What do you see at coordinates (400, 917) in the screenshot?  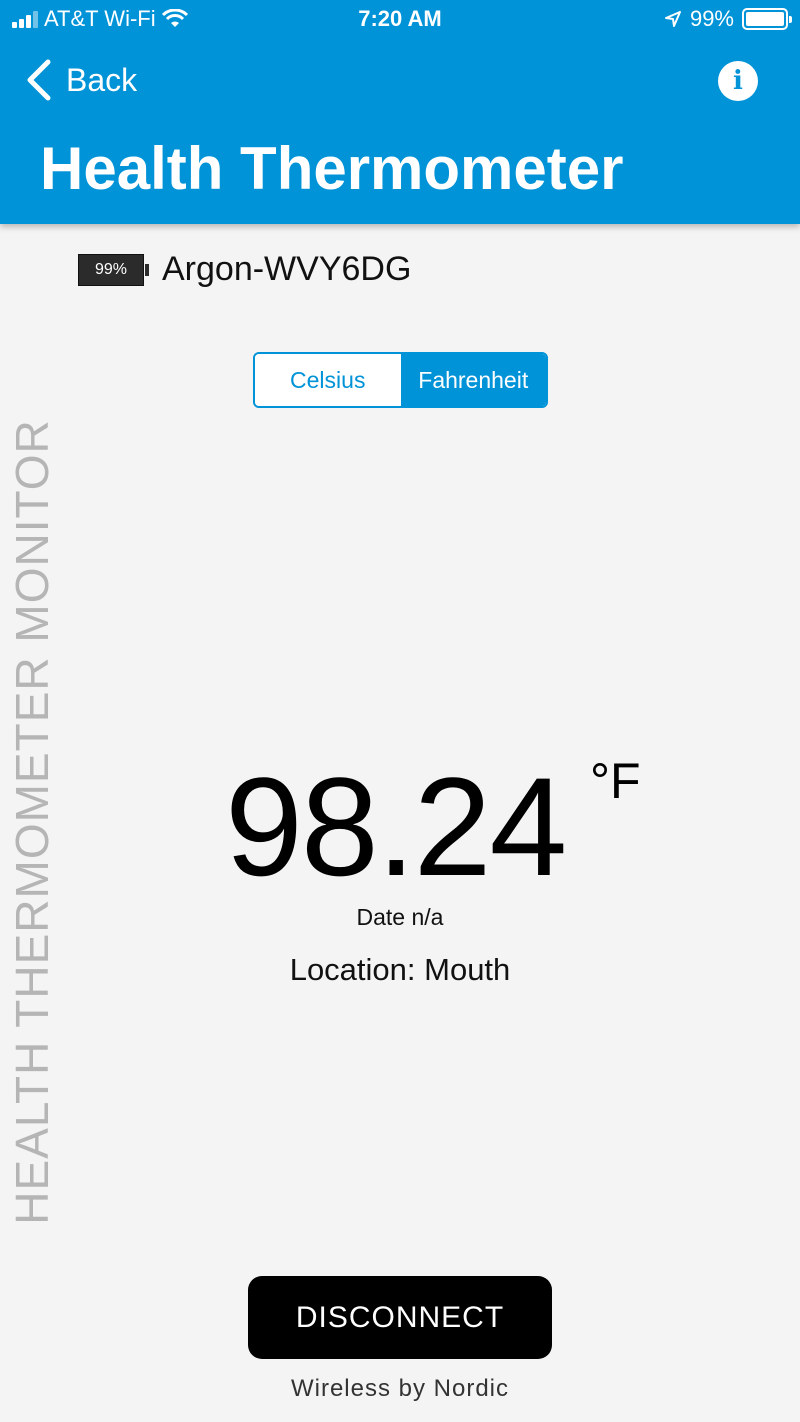 I see `reading-date: Date n/a` at bounding box center [400, 917].